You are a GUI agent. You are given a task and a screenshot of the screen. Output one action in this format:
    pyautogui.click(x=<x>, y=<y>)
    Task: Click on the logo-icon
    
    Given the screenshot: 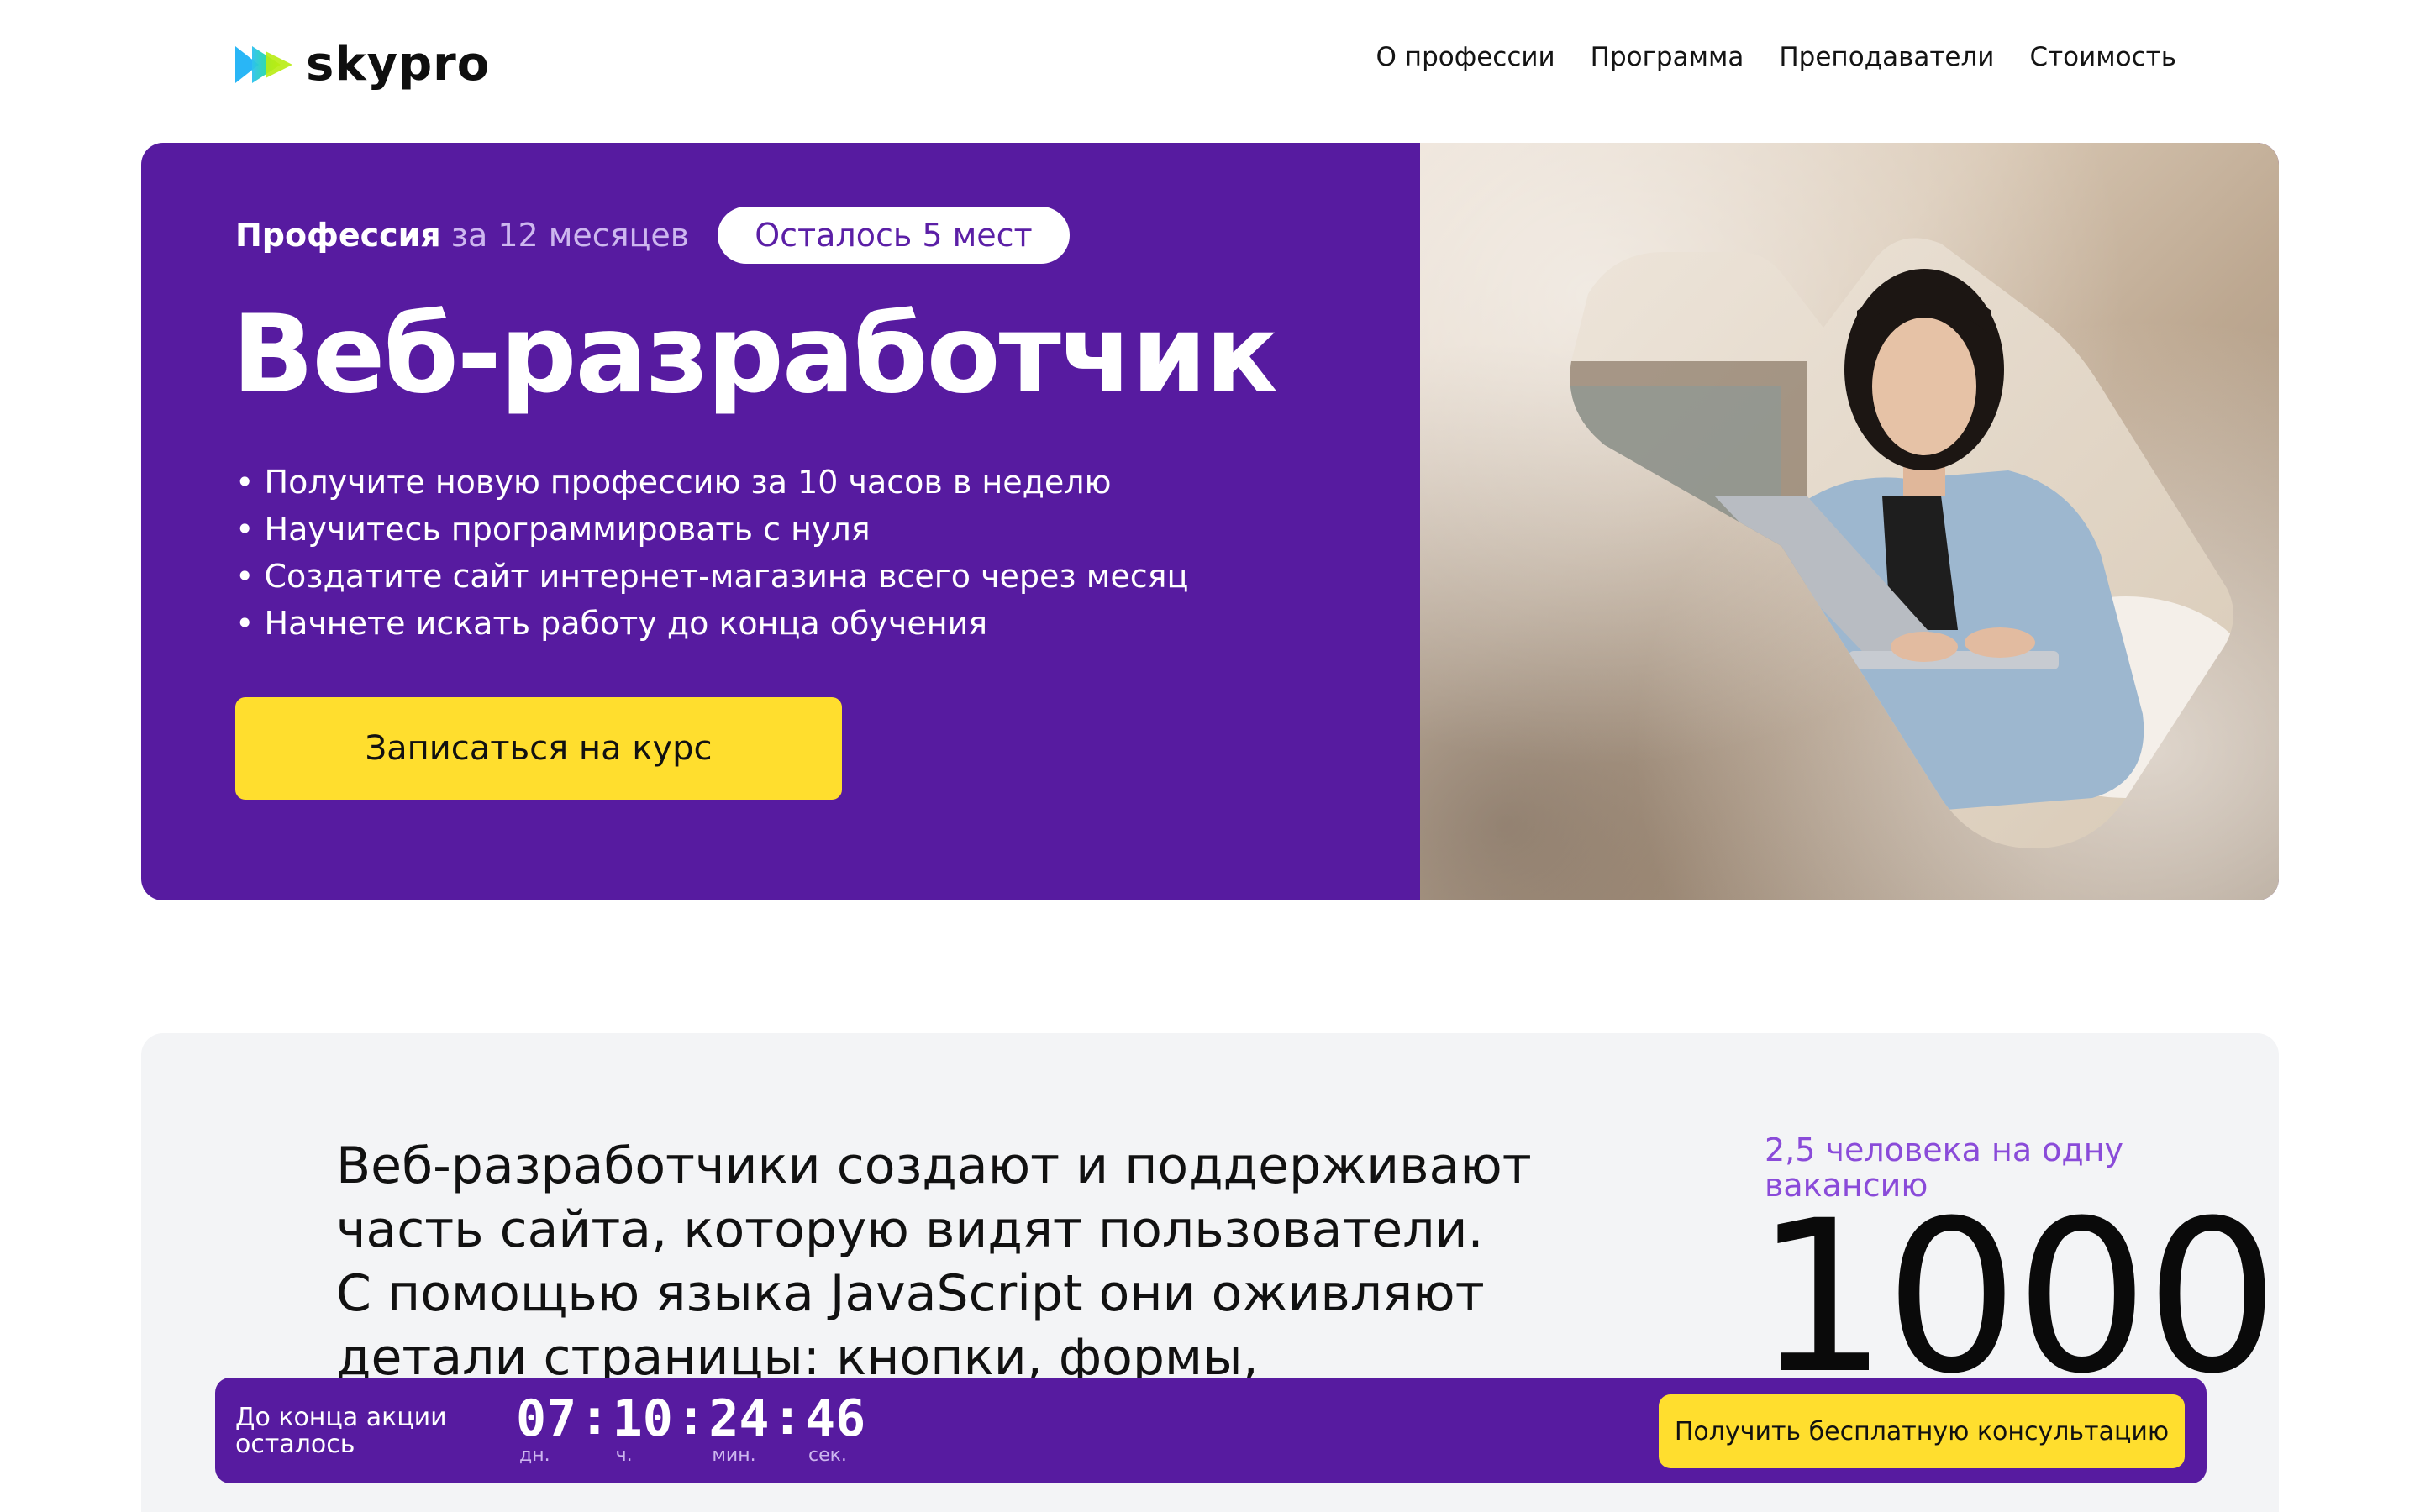 What is the action you would take?
    pyautogui.click(x=263, y=64)
    